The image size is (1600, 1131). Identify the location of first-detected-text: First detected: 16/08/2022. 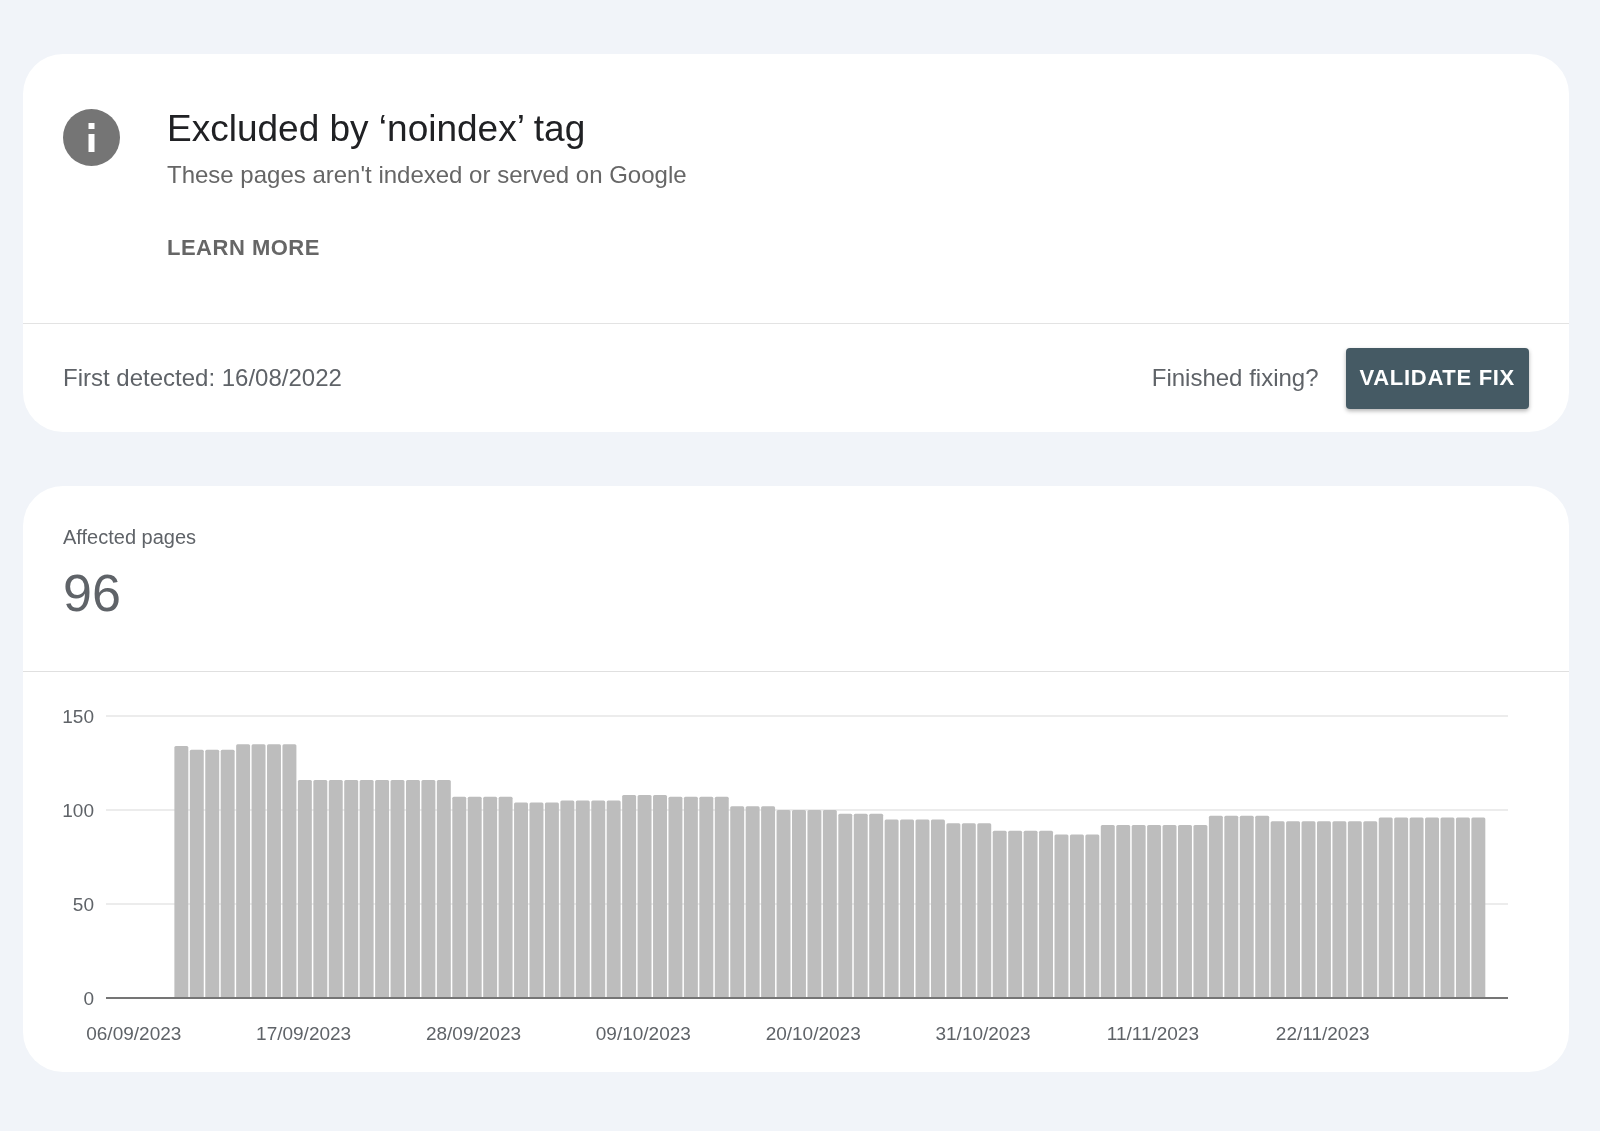
(202, 378).